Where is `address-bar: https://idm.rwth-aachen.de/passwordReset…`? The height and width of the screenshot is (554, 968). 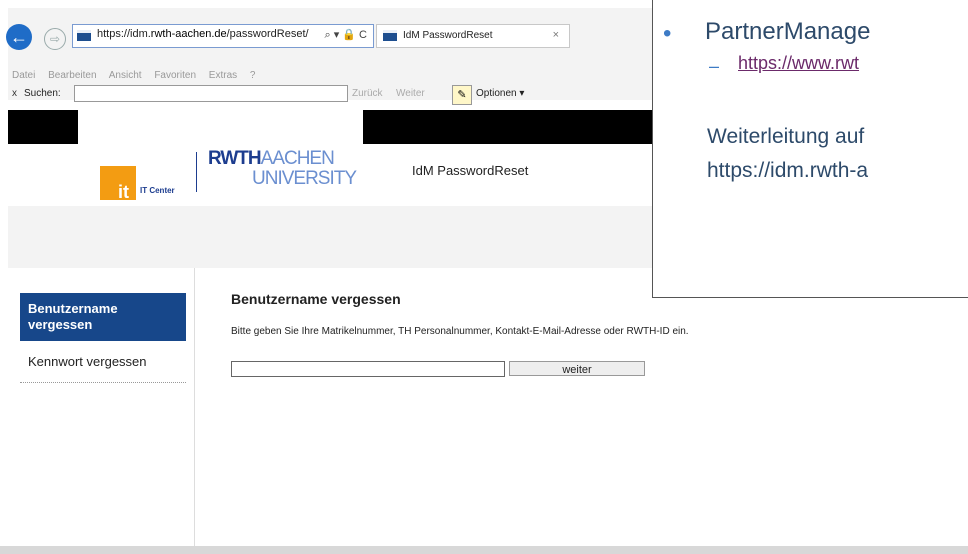
address-bar: https://idm.rwth-aachen.de/passwordReset… is located at coordinates (223, 36).